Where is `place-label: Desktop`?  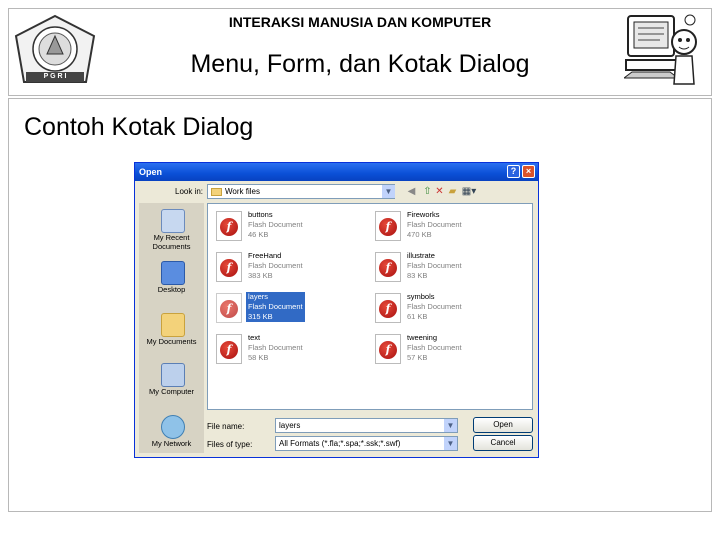
place-label: Desktop is located at coordinates (171, 289).